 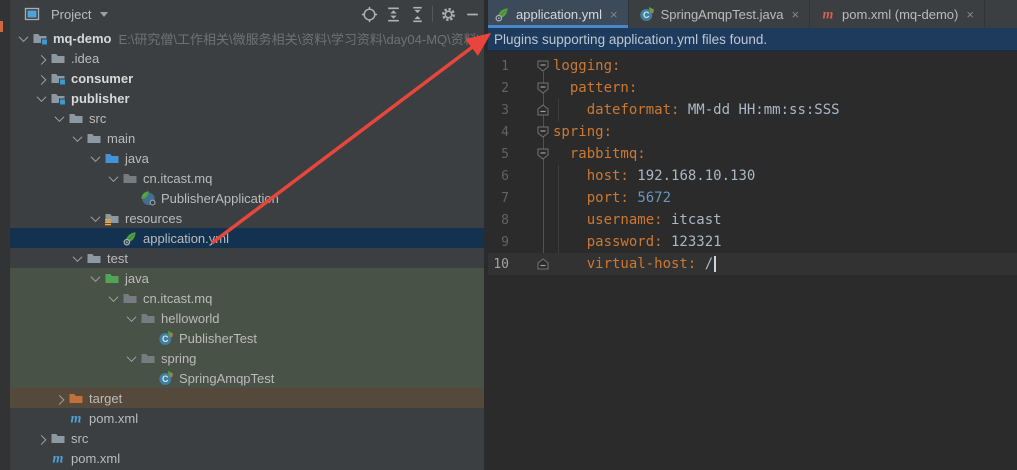 What do you see at coordinates (720, 14) in the screenshot?
I see `editor-tab-springamqptest.java: C SpringAmqpTest.java ×` at bounding box center [720, 14].